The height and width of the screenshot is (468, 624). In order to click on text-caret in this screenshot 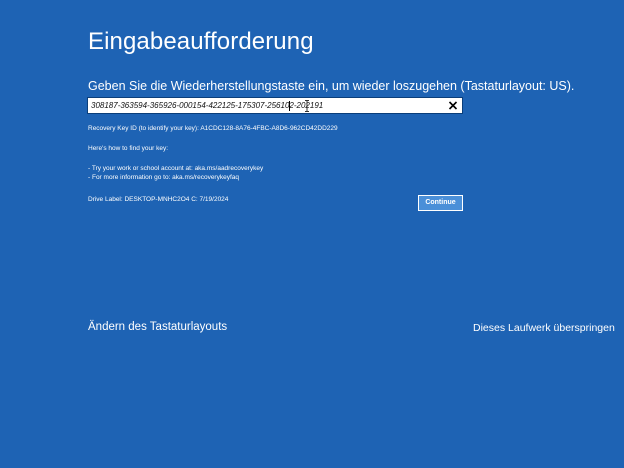, I will do `click(289, 106)`.